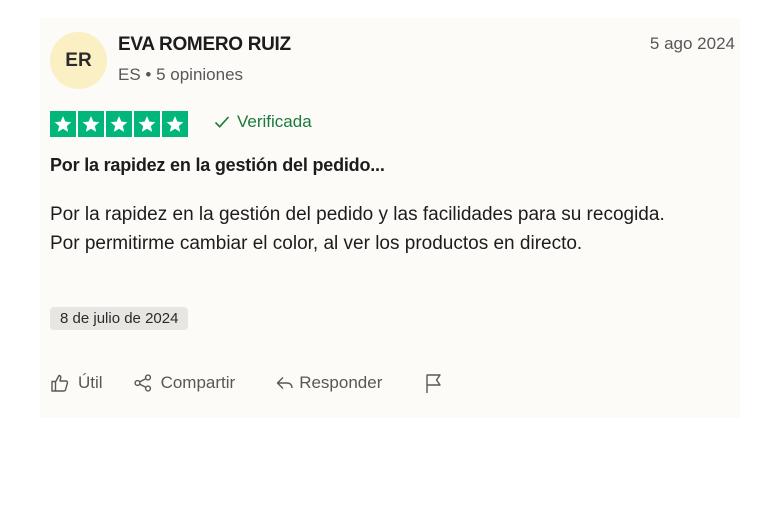 This screenshot has width=768, height=514. What do you see at coordinates (198, 382) in the screenshot?
I see `share-label: Compartir` at bounding box center [198, 382].